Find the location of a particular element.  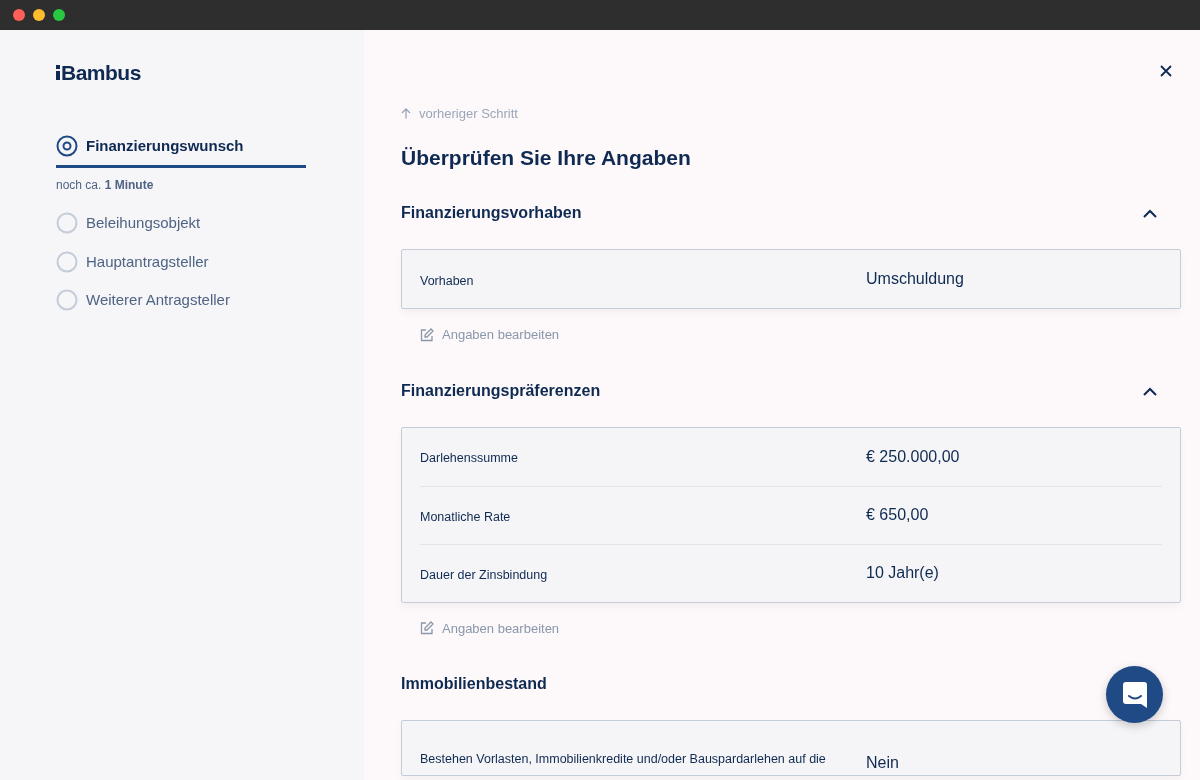

chat-icon is located at coordinates (1134, 694).